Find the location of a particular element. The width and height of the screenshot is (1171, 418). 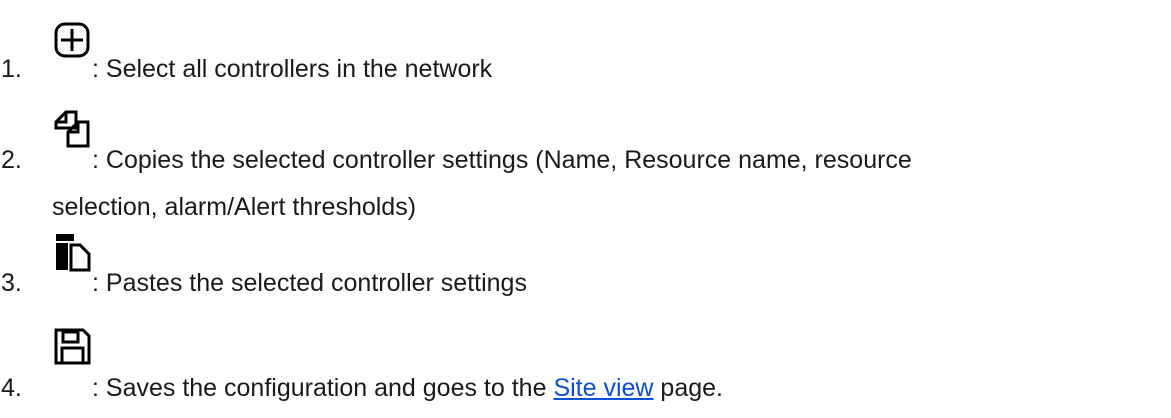

copy-icon is located at coordinates (72, 128).